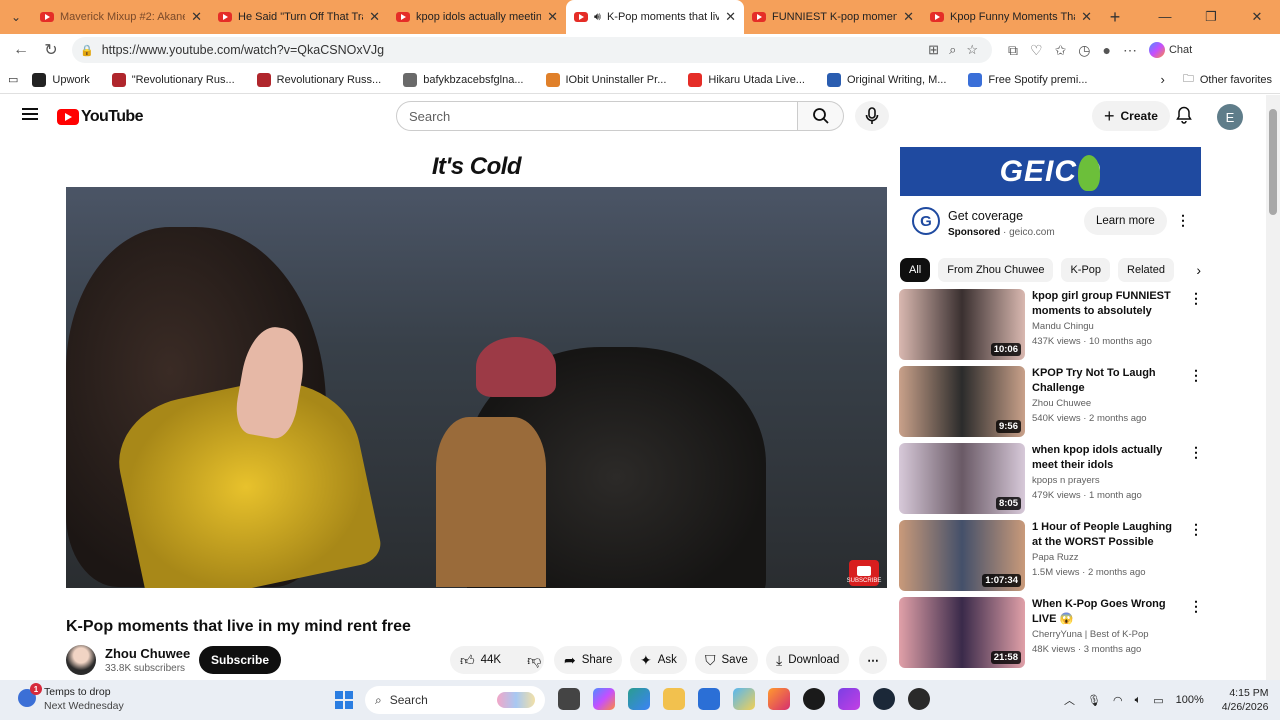 This screenshot has width=1280, height=720. Describe the element at coordinates (1063, 326) in the screenshot. I see `recommended-channel: Mandu Chingu` at that location.